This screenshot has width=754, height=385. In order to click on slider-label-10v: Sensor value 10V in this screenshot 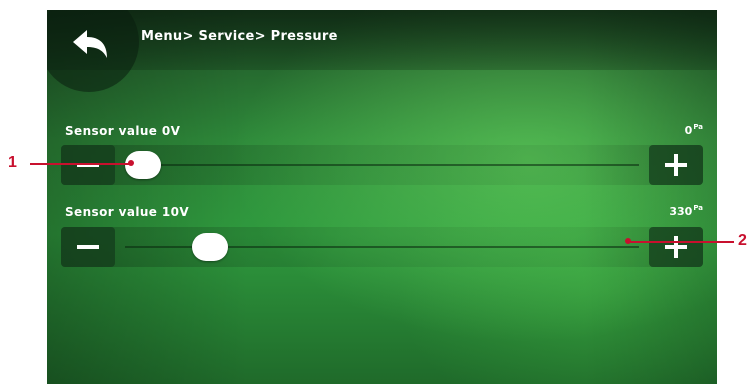, I will do `click(127, 212)`.